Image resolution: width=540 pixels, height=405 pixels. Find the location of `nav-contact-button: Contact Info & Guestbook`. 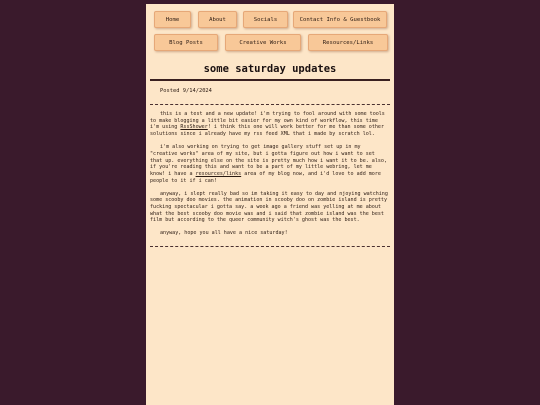

nav-contact-button: Contact Info & Guestbook is located at coordinates (340, 19).